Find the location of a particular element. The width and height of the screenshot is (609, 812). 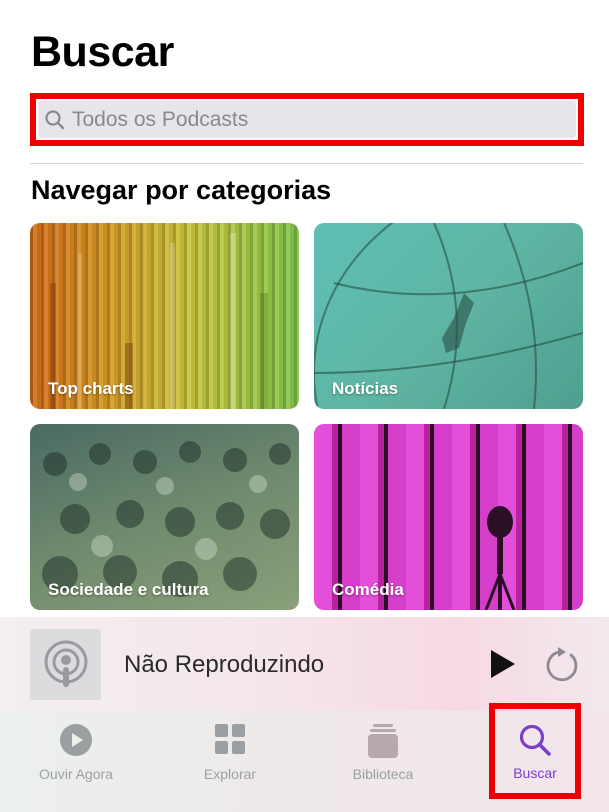

section-title: Navegar por categorias is located at coordinates (181, 190).